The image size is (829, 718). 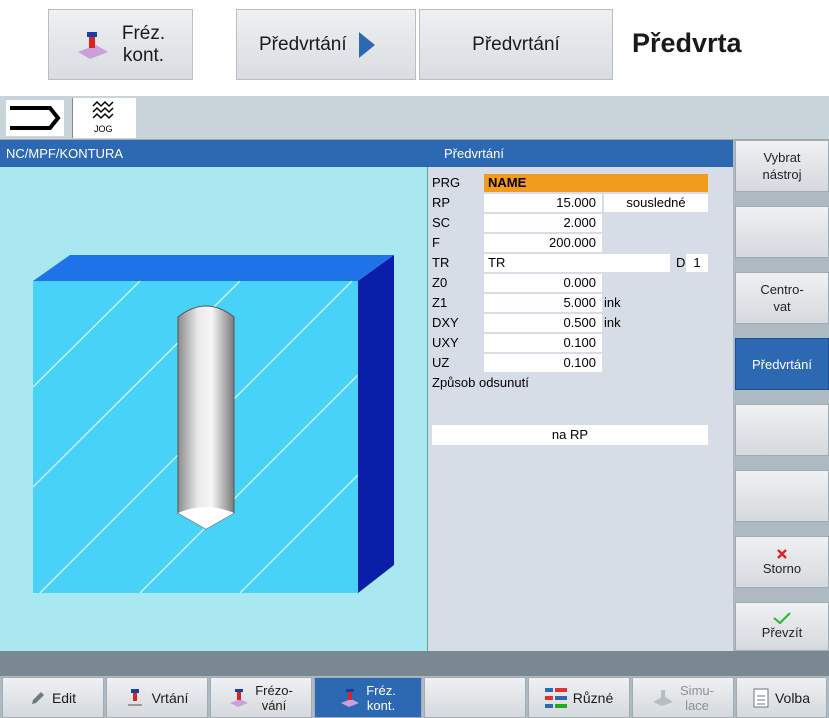 I want to click on param-label: RP, so click(x=441, y=202).